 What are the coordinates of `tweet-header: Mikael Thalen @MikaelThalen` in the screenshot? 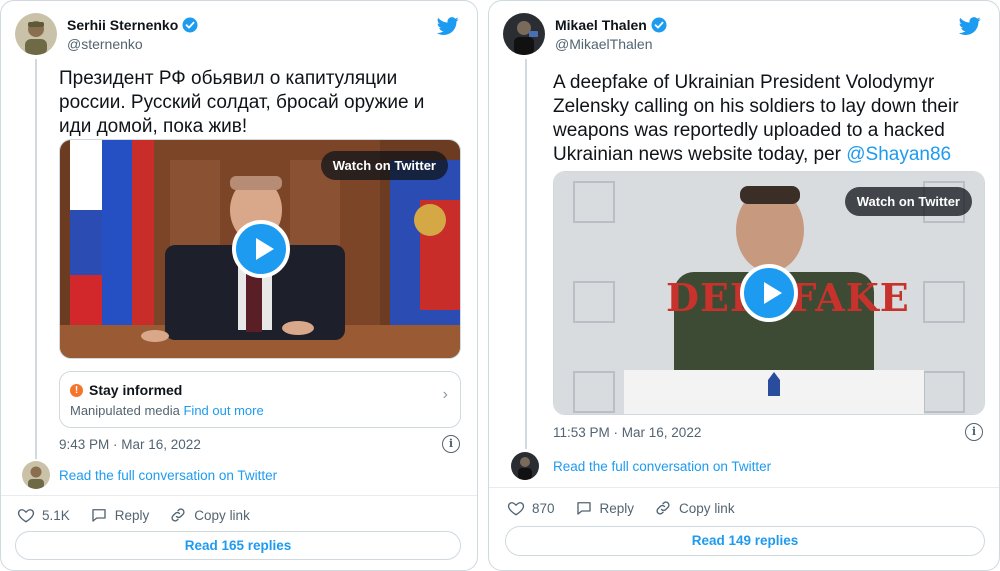 It's located at (744, 35).